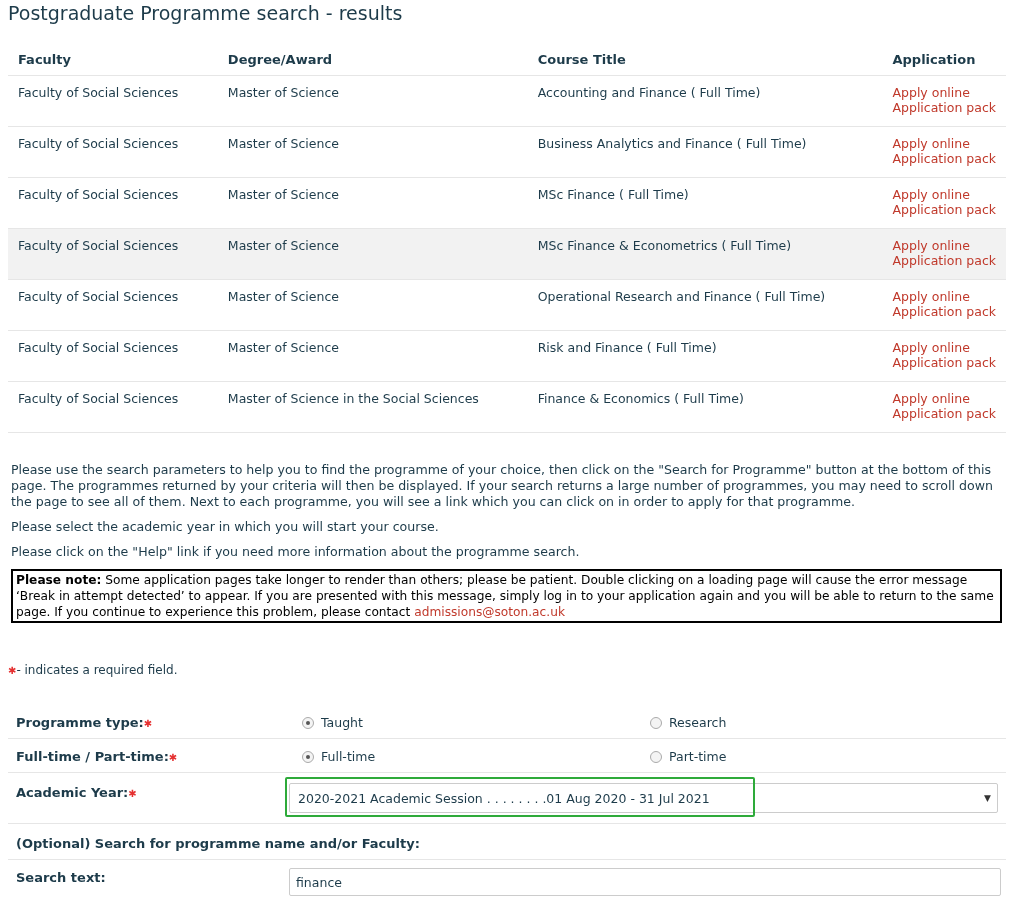  I want to click on radio-option: Full-time, so click(339, 756).